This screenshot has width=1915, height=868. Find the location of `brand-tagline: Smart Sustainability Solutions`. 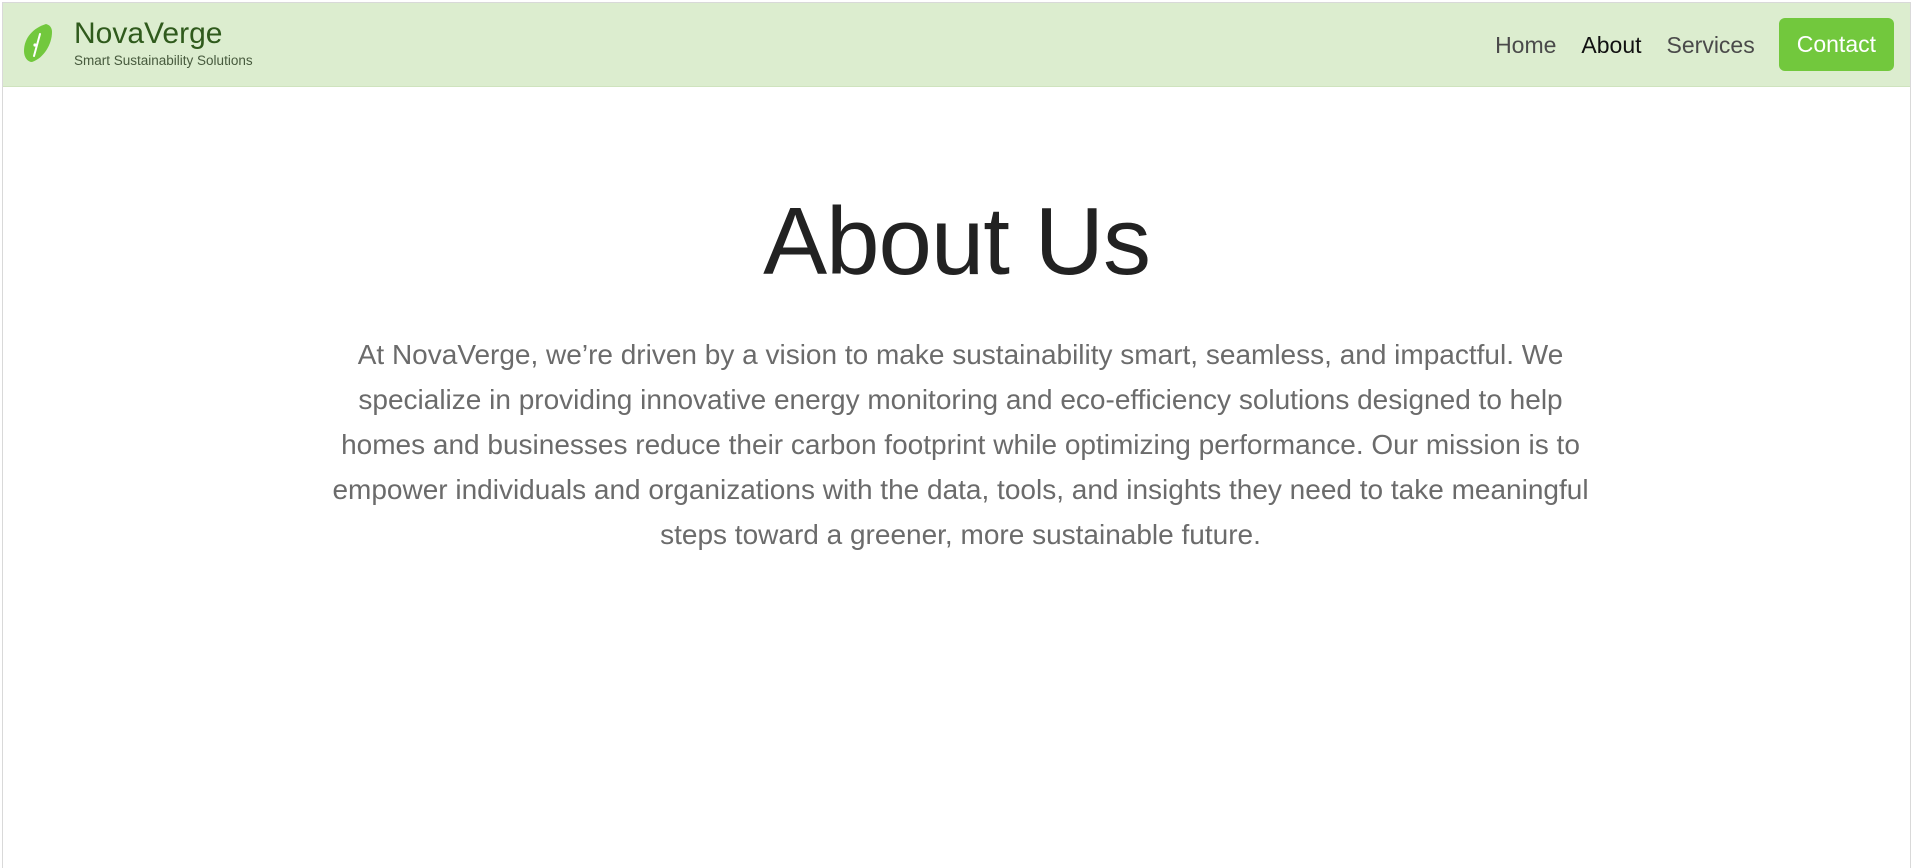

brand-tagline: Smart Sustainability Solutions is located at coordinates (163, 60).